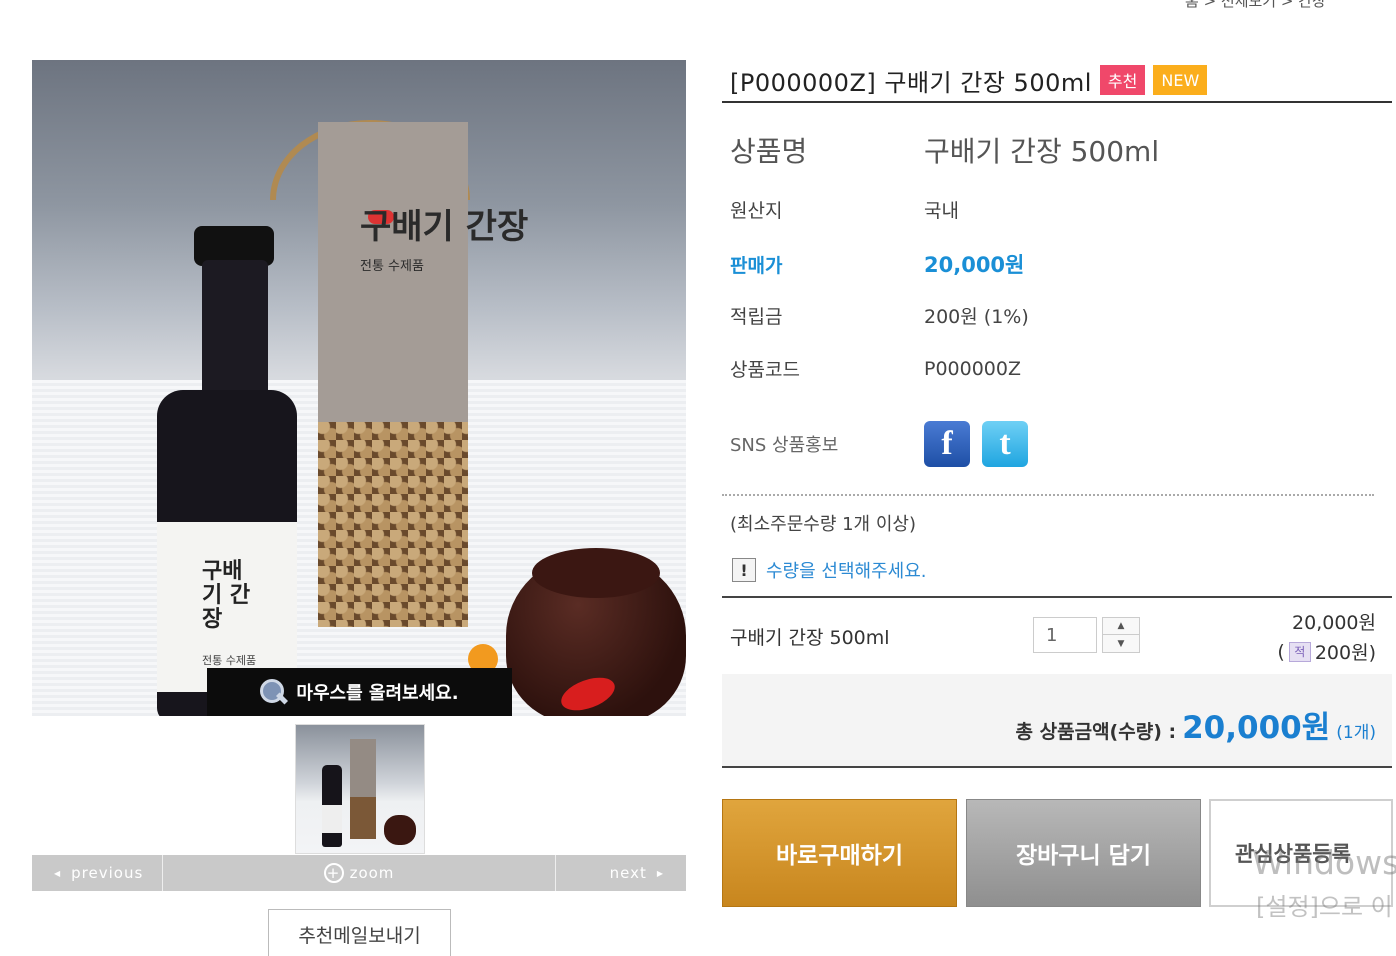 The width and height of the screenshot is (1396, 956). I want to click on point-icon: 적, so click(1299, 651).